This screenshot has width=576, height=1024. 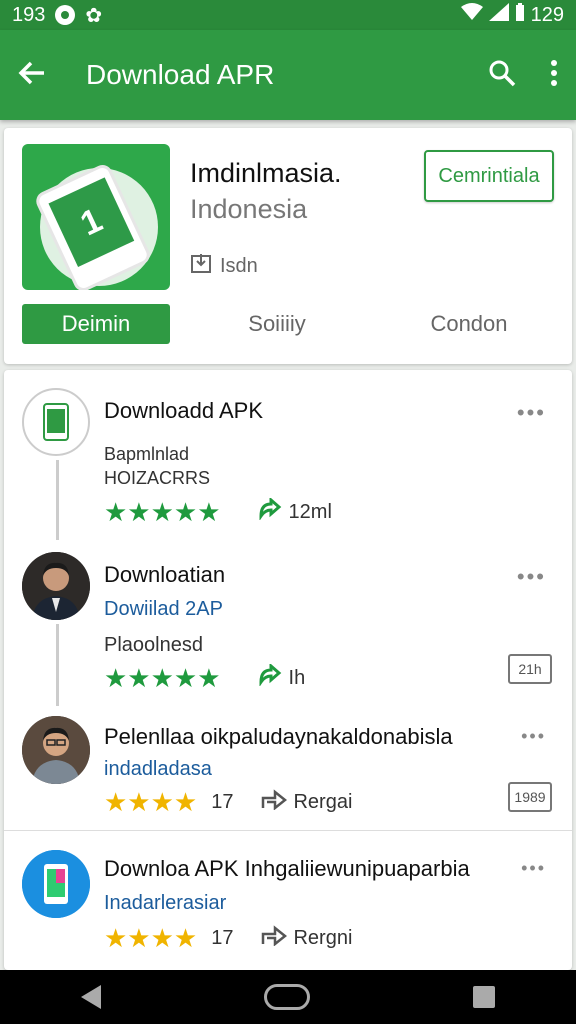 What do you see at coordinates (180, 74) in the screenshot?
I see `page-title: Download APR` at bounding box center [180, 74].